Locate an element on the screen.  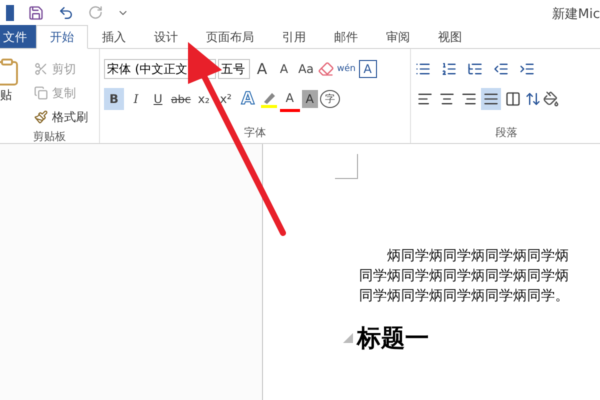
redo-icon is located at coordinates (95, 12).